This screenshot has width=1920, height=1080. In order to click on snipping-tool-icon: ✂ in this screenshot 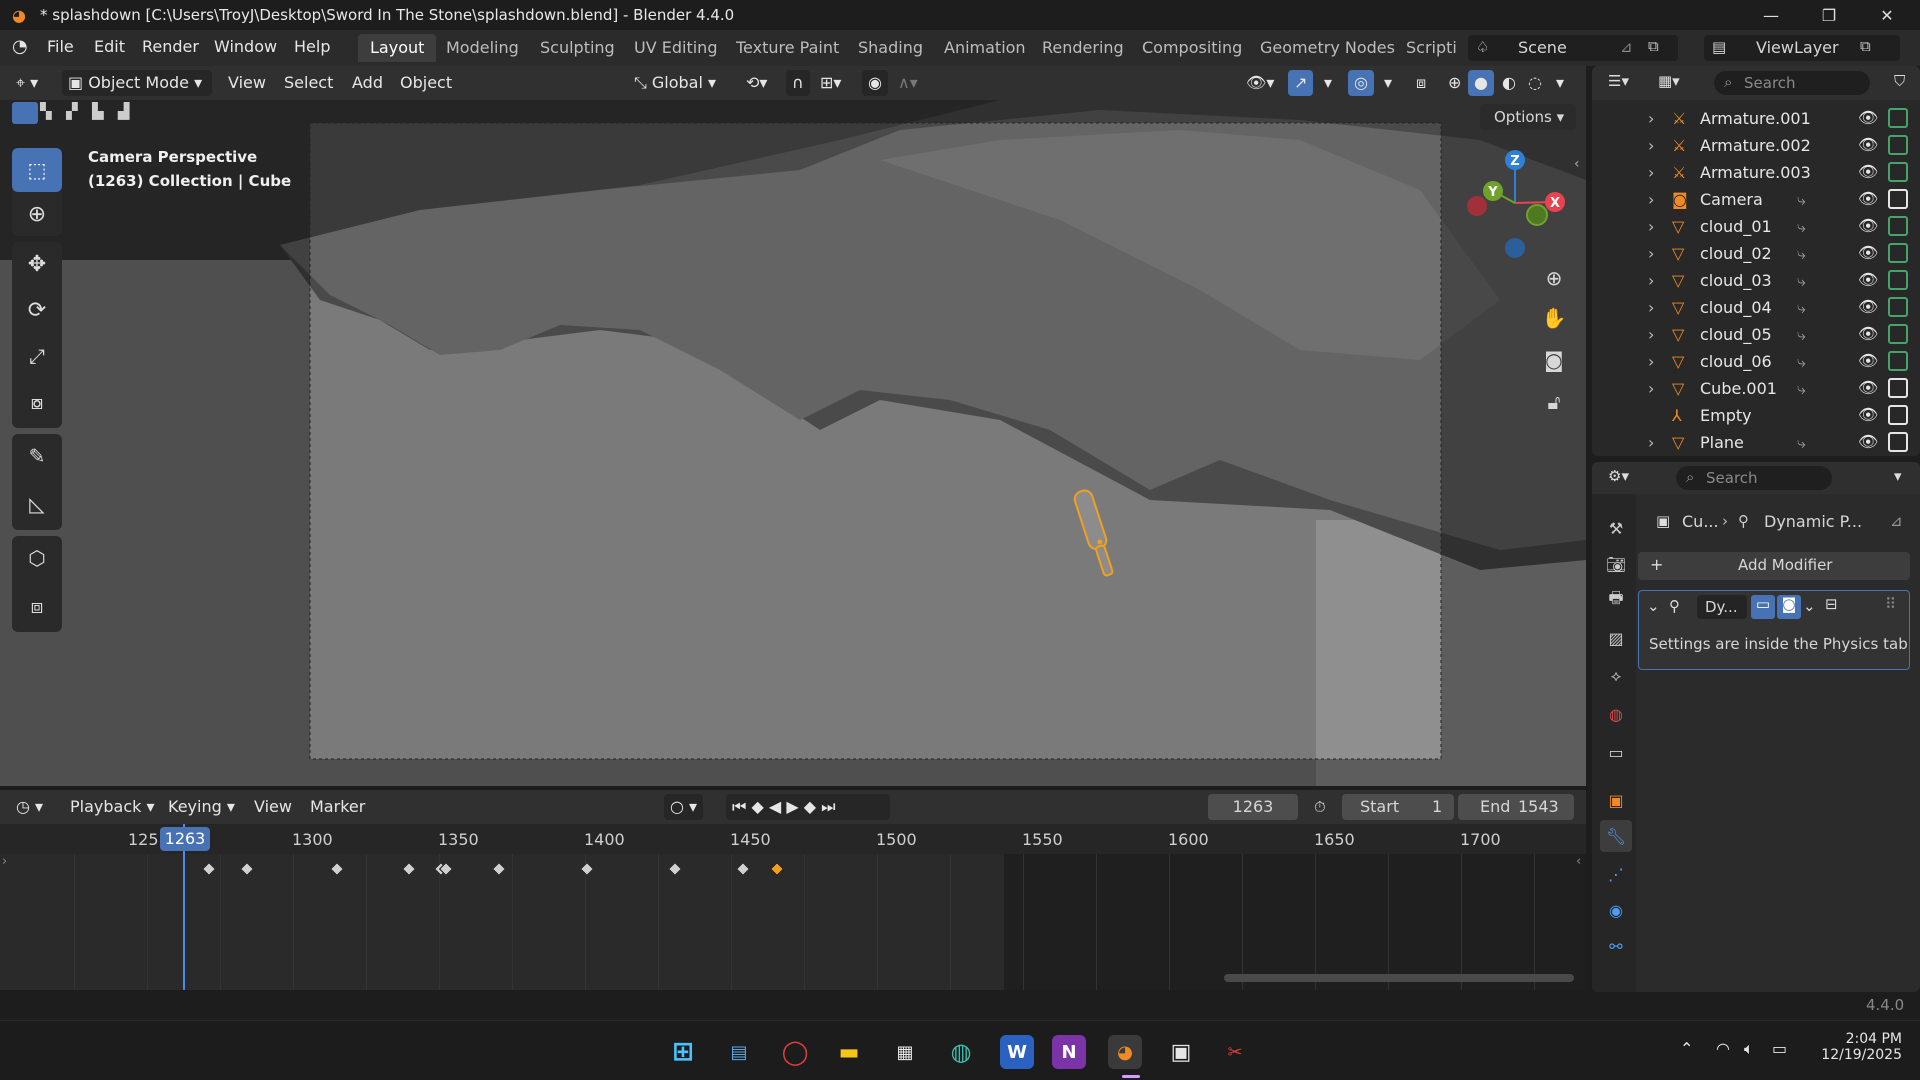, I will do `click(1235, 1052)`.